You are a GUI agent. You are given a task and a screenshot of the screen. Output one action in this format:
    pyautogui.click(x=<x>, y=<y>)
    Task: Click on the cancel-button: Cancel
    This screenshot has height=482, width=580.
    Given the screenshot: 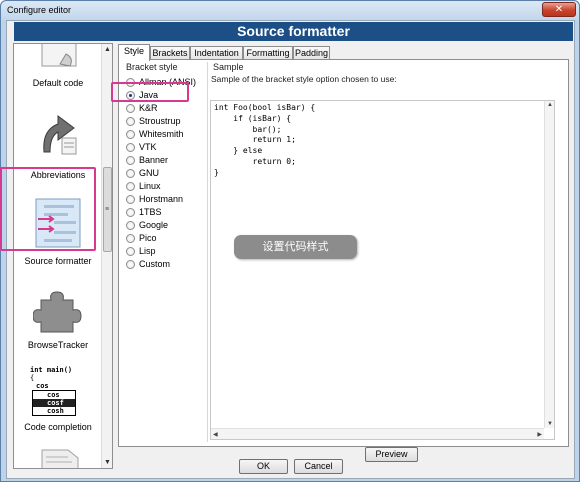 What is the action you would take?
    pyautogui.click(x=318, y=466)
    